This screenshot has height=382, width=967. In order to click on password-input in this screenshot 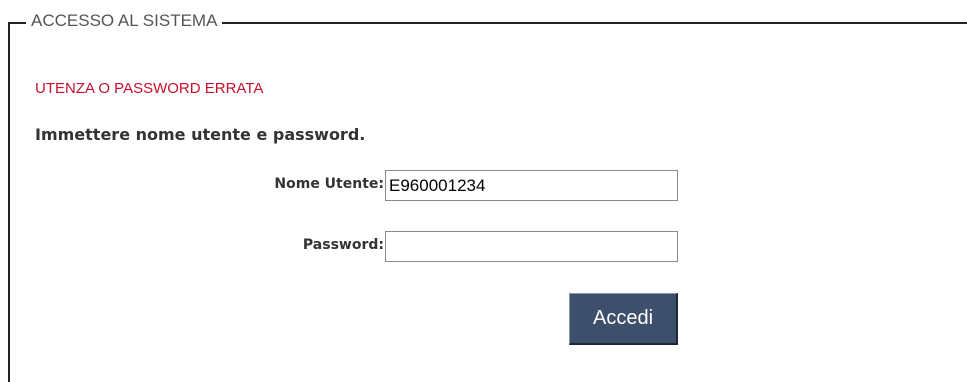, I will do `click(531, 246)`.